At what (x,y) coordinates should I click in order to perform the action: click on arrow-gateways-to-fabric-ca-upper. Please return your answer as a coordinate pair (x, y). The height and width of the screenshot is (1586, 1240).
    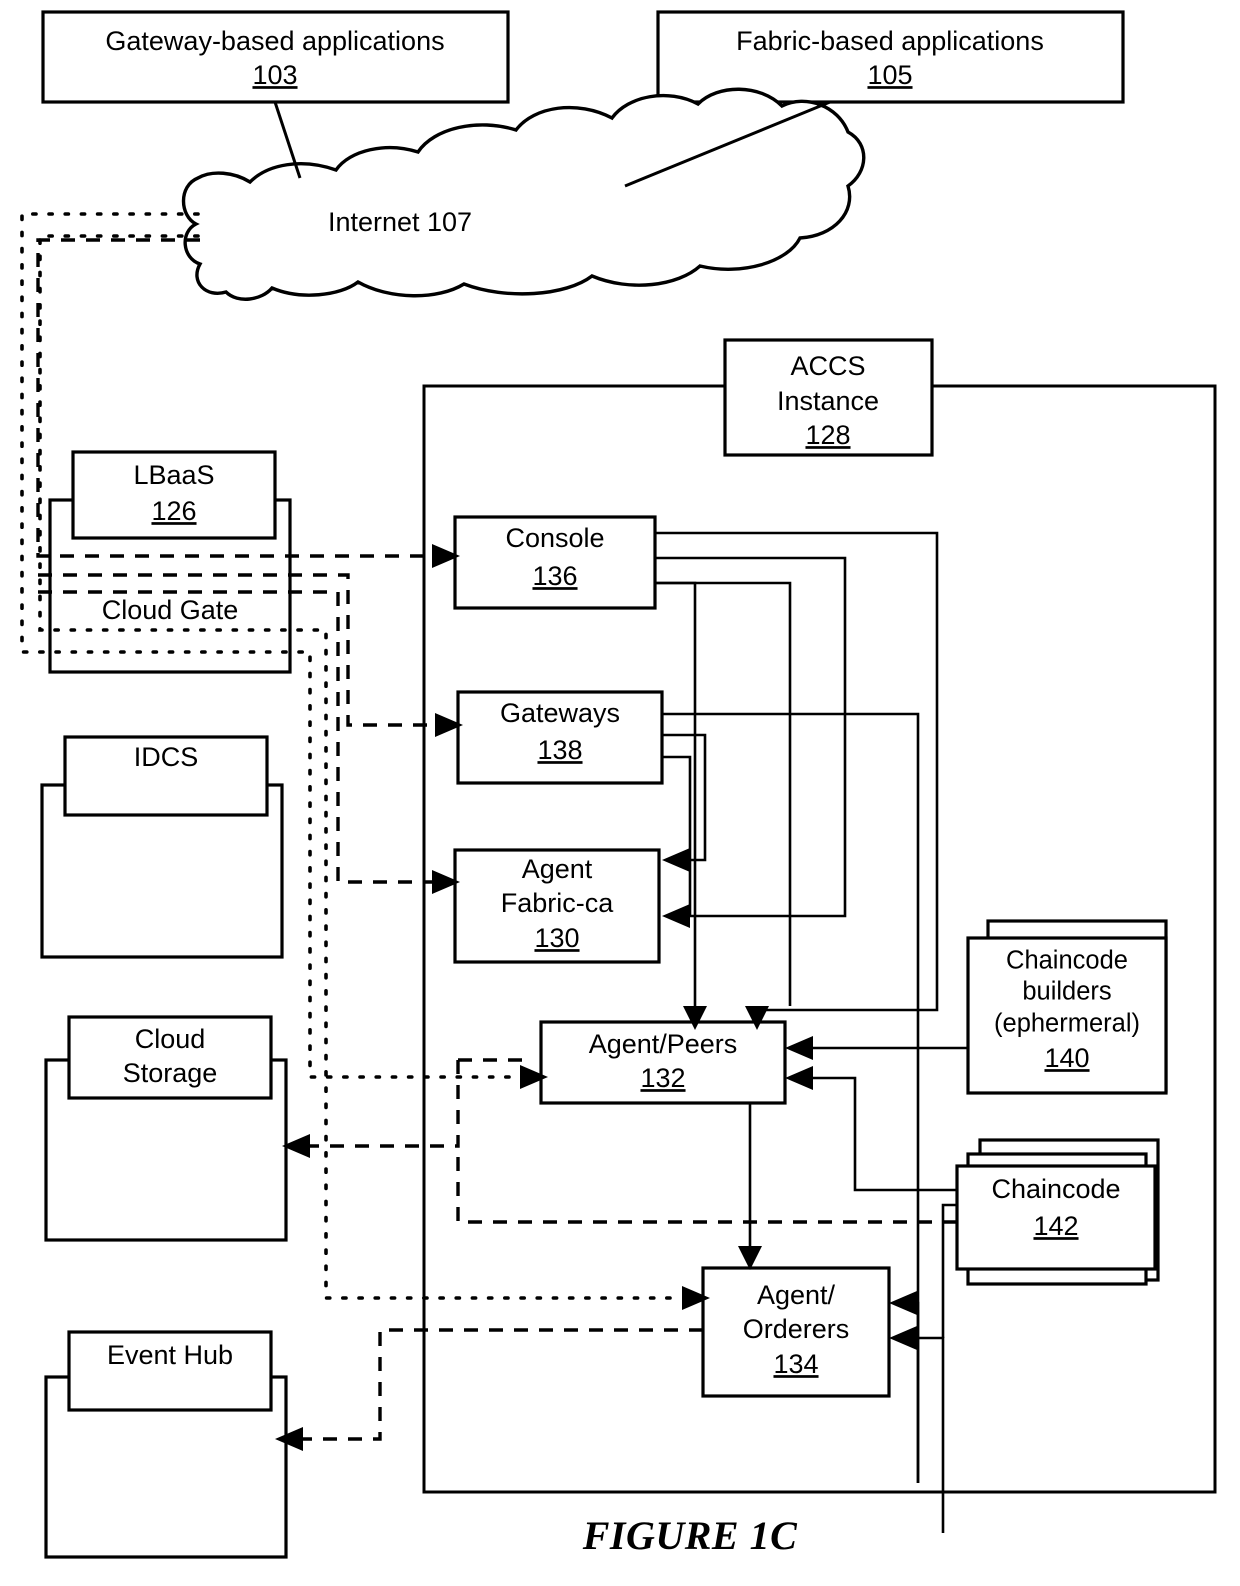
    Looking at the image, I should click on (676, 860).